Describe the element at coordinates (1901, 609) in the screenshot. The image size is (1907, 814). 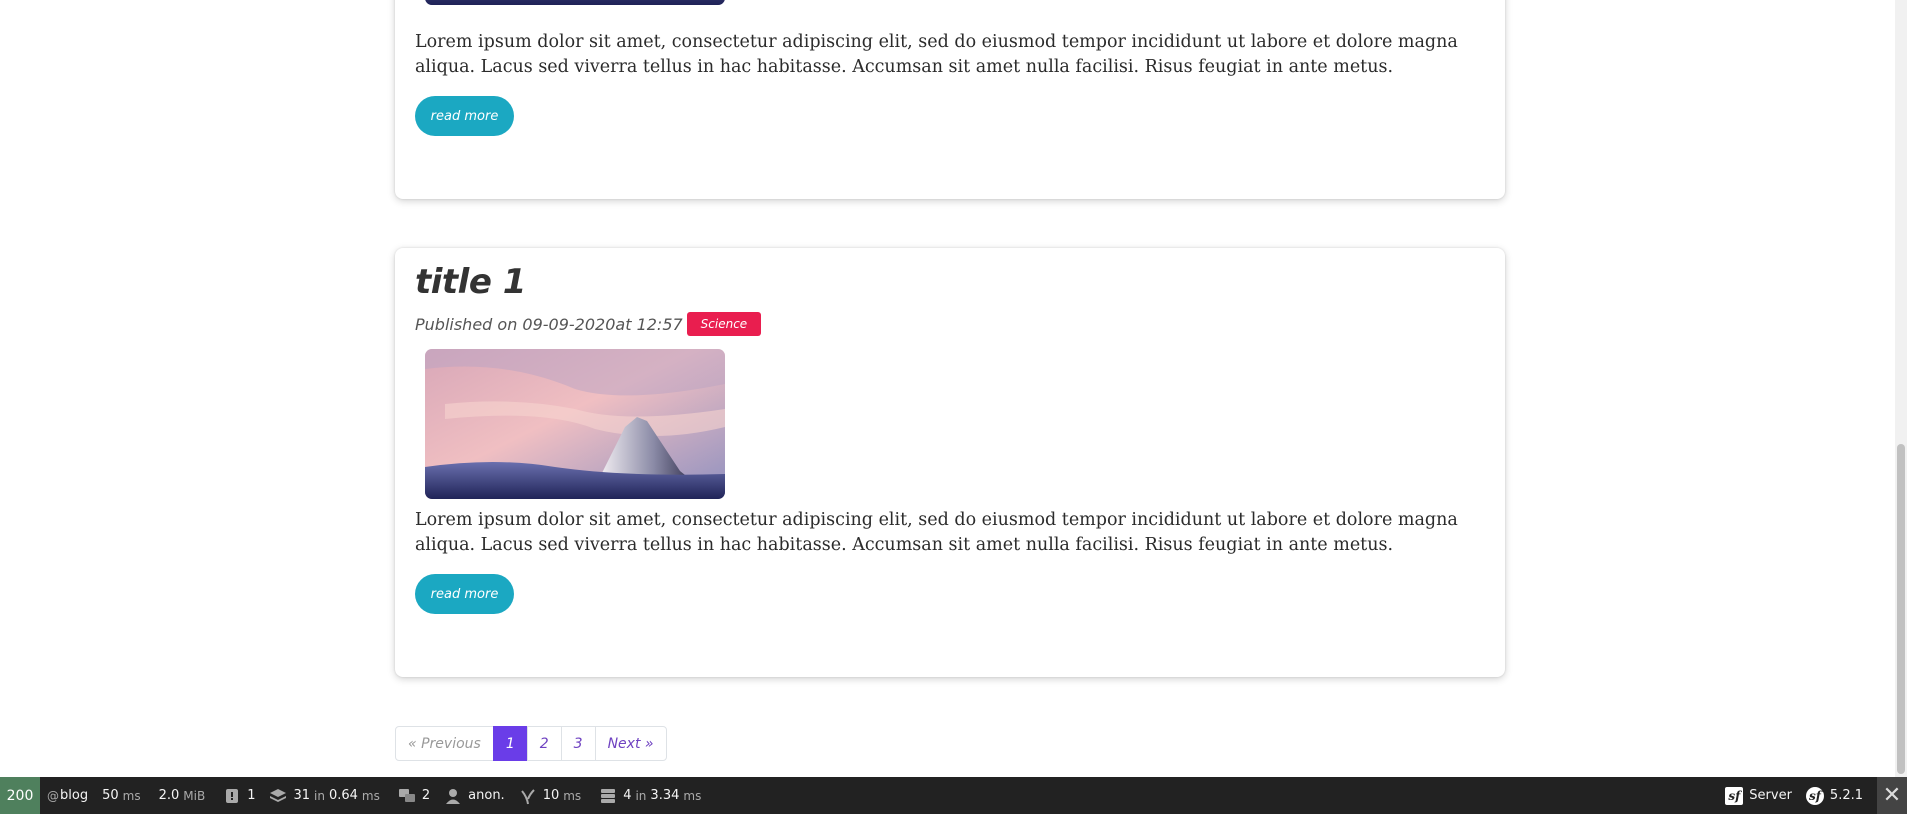
I see `scrollbar-thumb` at that location.